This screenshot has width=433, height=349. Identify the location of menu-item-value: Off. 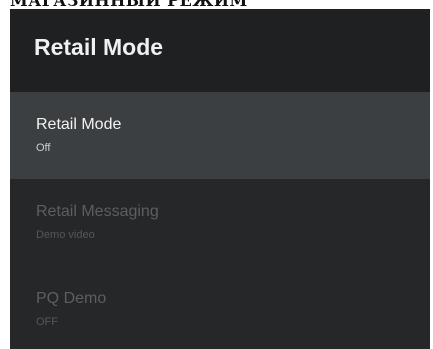
(43, 148).